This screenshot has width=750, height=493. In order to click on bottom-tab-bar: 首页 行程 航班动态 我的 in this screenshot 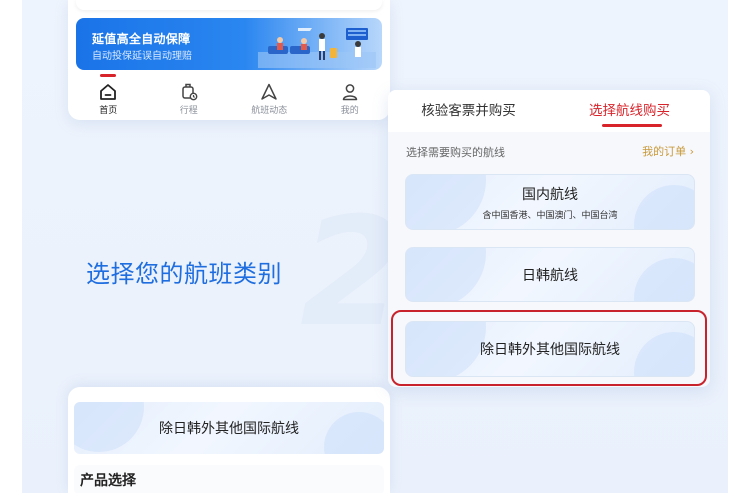, I will do `click(229, 96)`.